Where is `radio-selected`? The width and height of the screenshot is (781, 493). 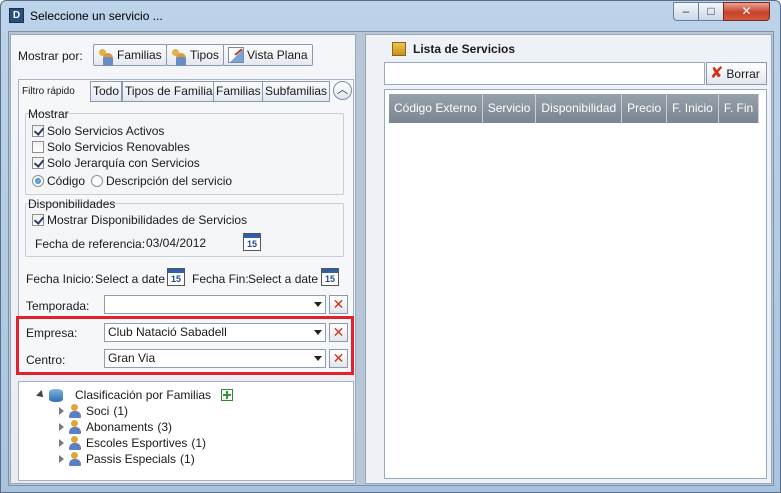
radio-selected is located at coordinates (38, 181).